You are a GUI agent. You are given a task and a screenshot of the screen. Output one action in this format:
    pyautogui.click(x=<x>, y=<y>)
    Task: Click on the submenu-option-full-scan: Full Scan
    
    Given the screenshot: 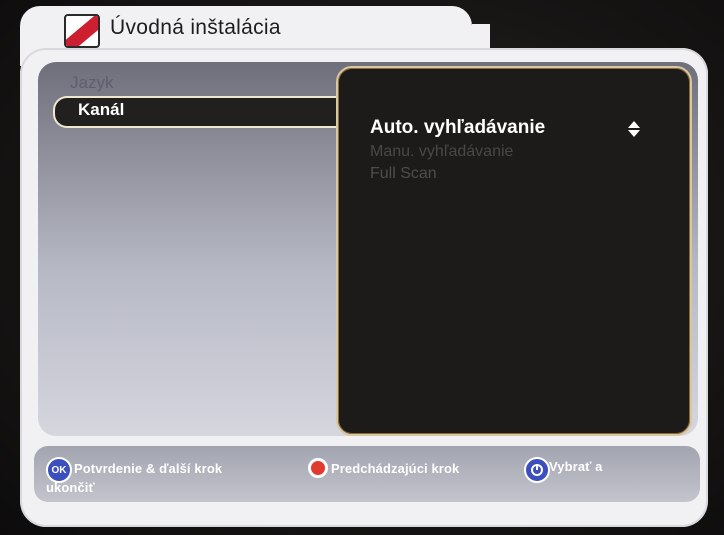 What is the action you would take?
    pyautogui.click(x=403, y=174)
    